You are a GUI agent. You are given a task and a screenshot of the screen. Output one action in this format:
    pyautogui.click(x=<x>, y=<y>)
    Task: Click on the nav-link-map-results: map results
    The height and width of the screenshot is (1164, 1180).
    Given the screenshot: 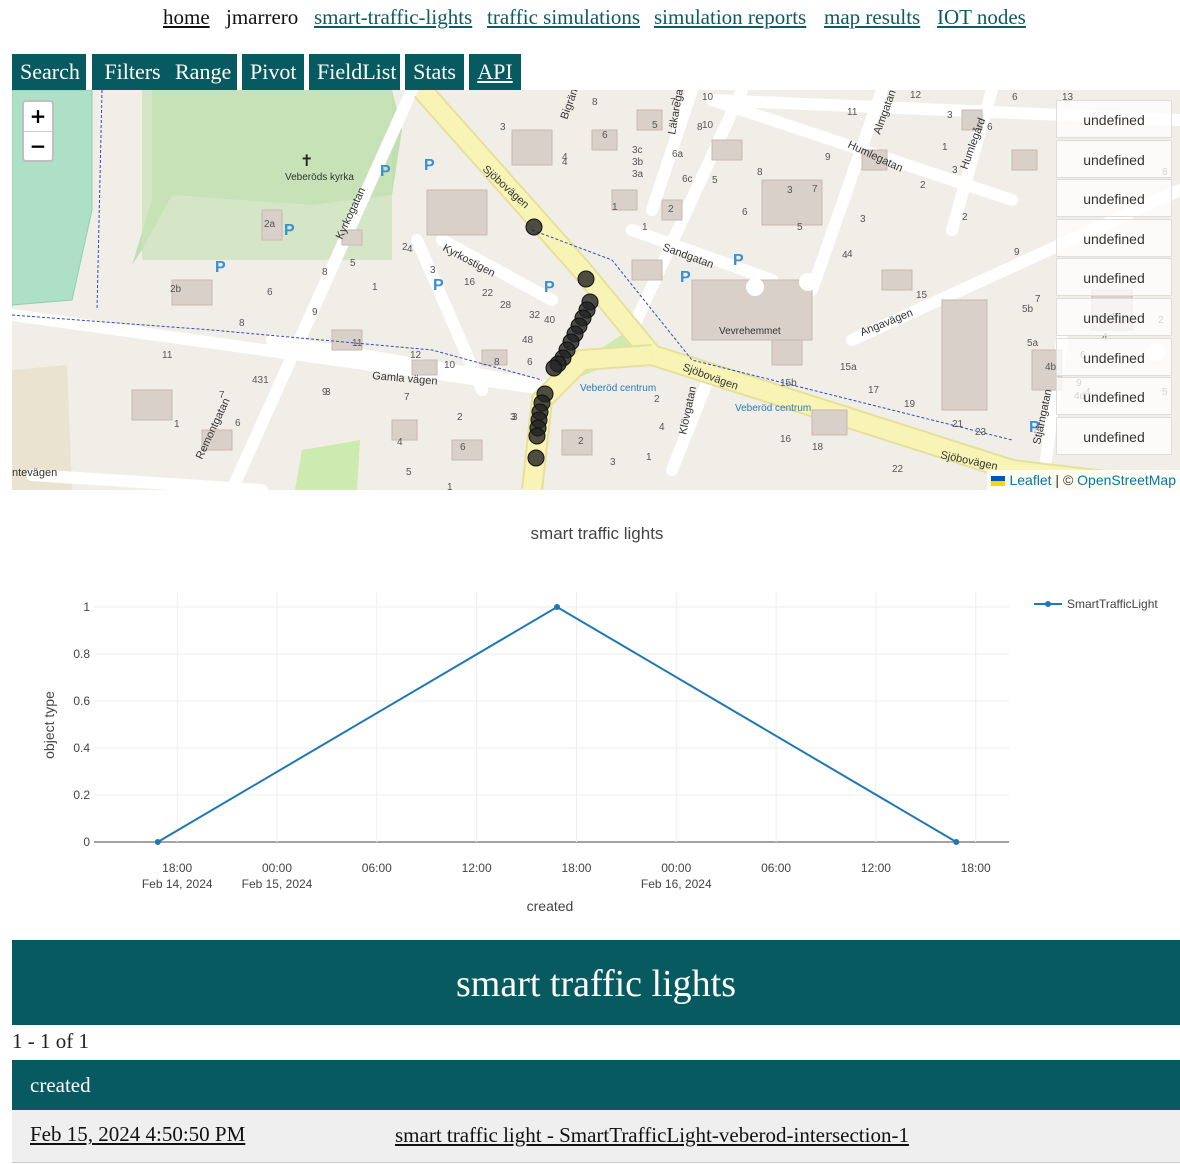 What is the action you would take?
    pyautogui.click(x=872, y=17)
    